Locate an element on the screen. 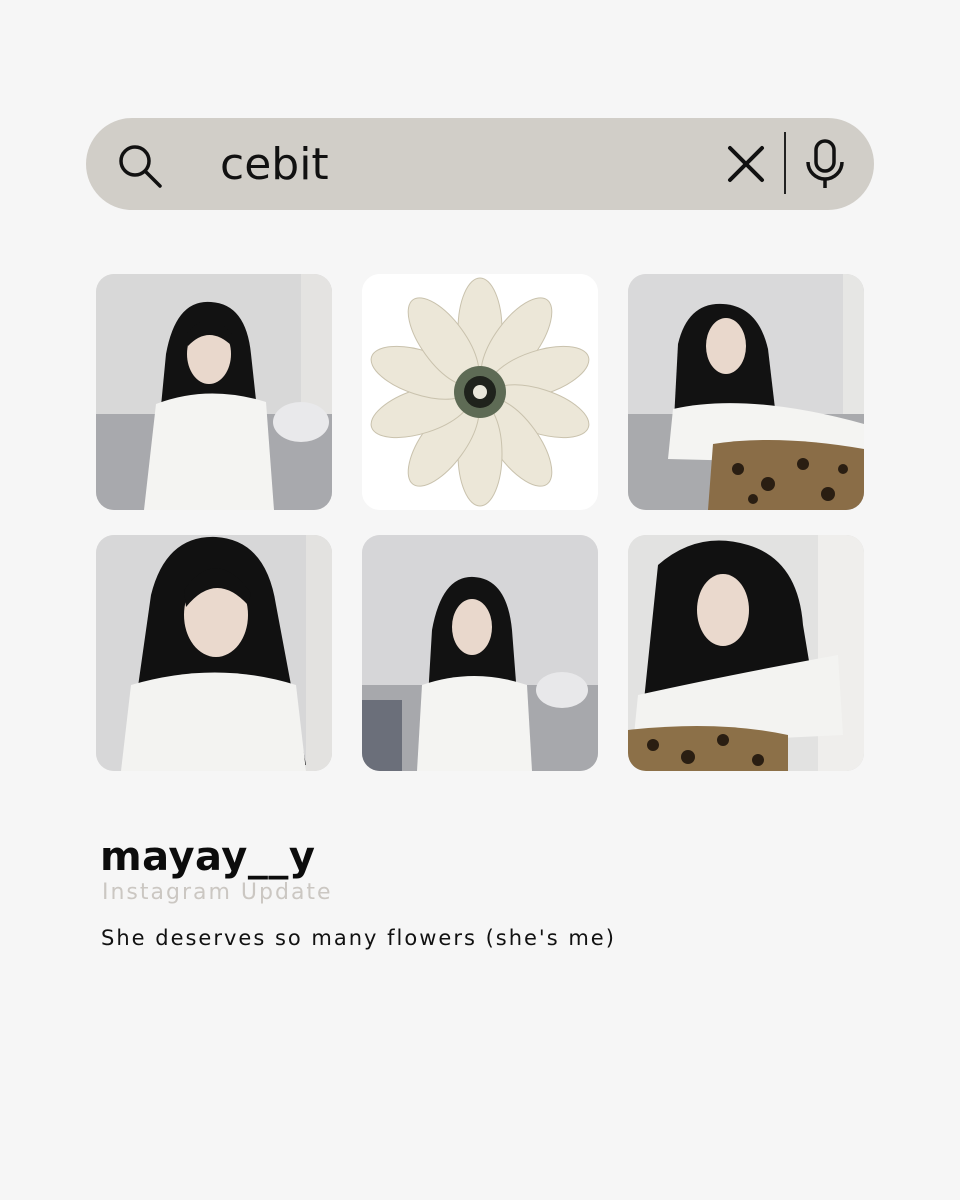 Image resolution: width=960 pixels, height=1200 pixels. search-divider is located at coordinates (785, 163).